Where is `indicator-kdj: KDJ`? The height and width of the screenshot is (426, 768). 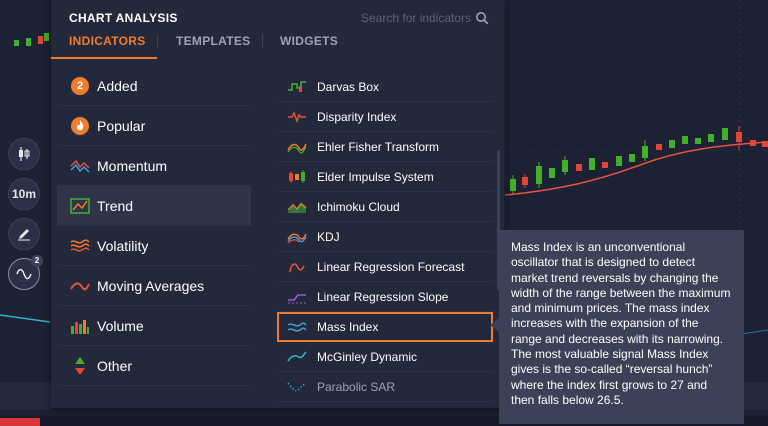
indicator-kdj: KDJ is located at coordinates (385, 237).